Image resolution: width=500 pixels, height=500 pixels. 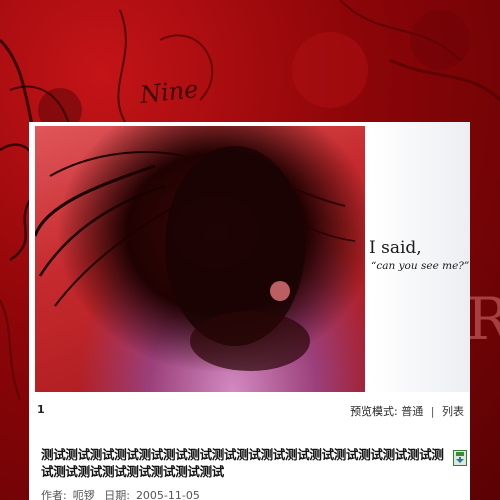 What do you see at coordinates (395, 248) in the screenshot?
I see `quote-line-1: I said,` at bounding box center [395, 248].